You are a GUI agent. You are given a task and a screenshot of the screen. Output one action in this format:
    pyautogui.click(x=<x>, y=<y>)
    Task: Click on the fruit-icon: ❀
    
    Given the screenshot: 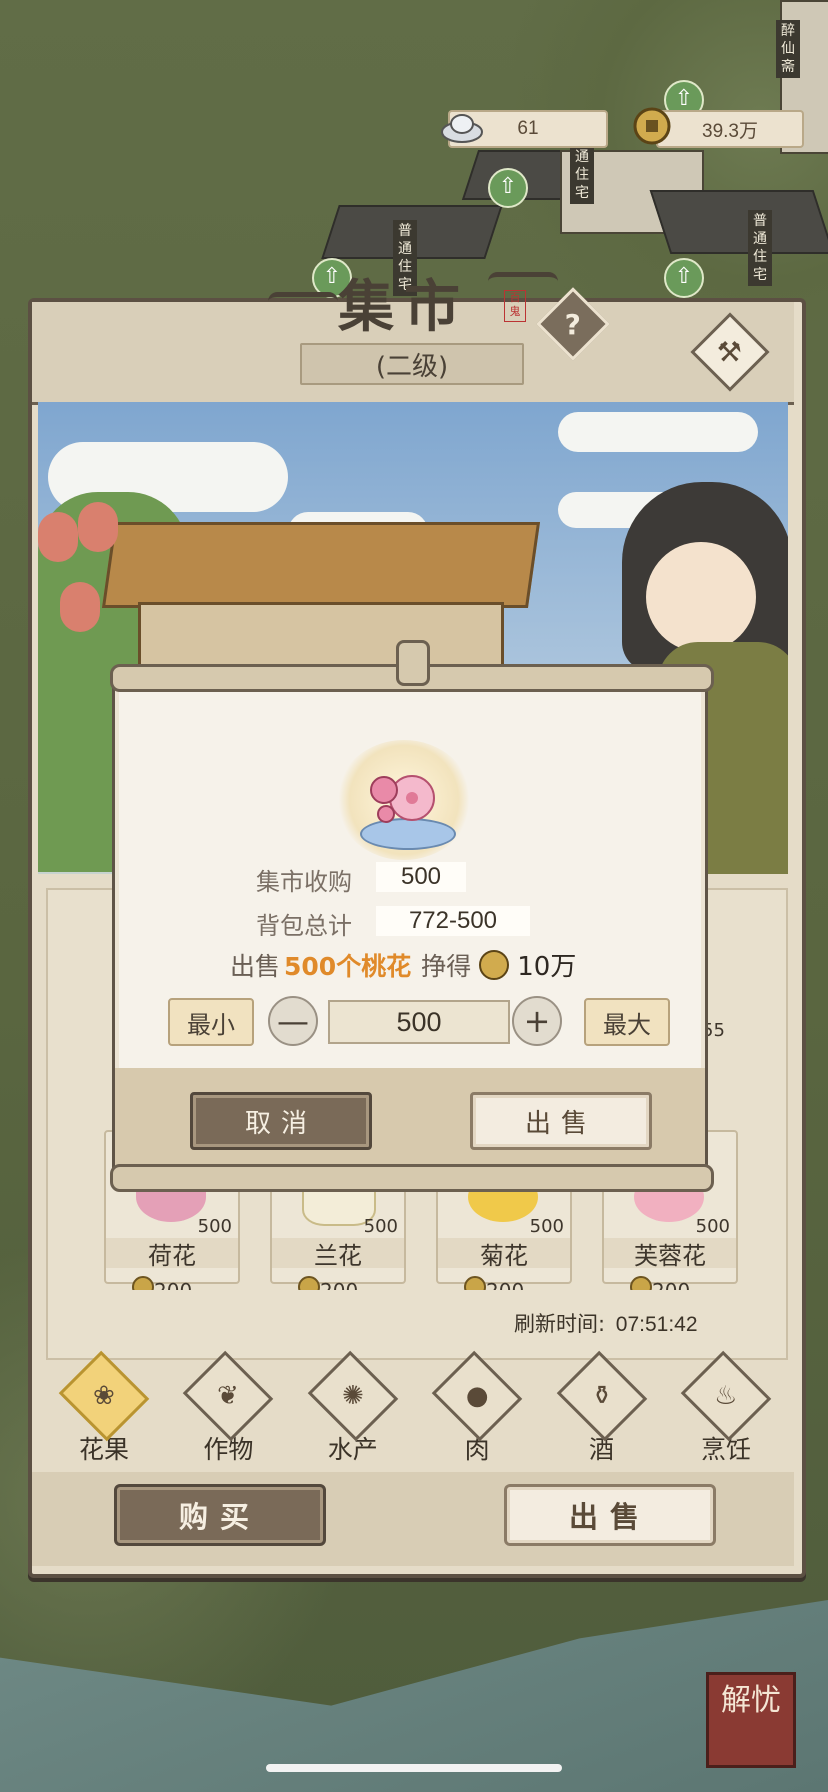 What is the action you would take?
    pyautogui.click(x=104, y=1396)
    